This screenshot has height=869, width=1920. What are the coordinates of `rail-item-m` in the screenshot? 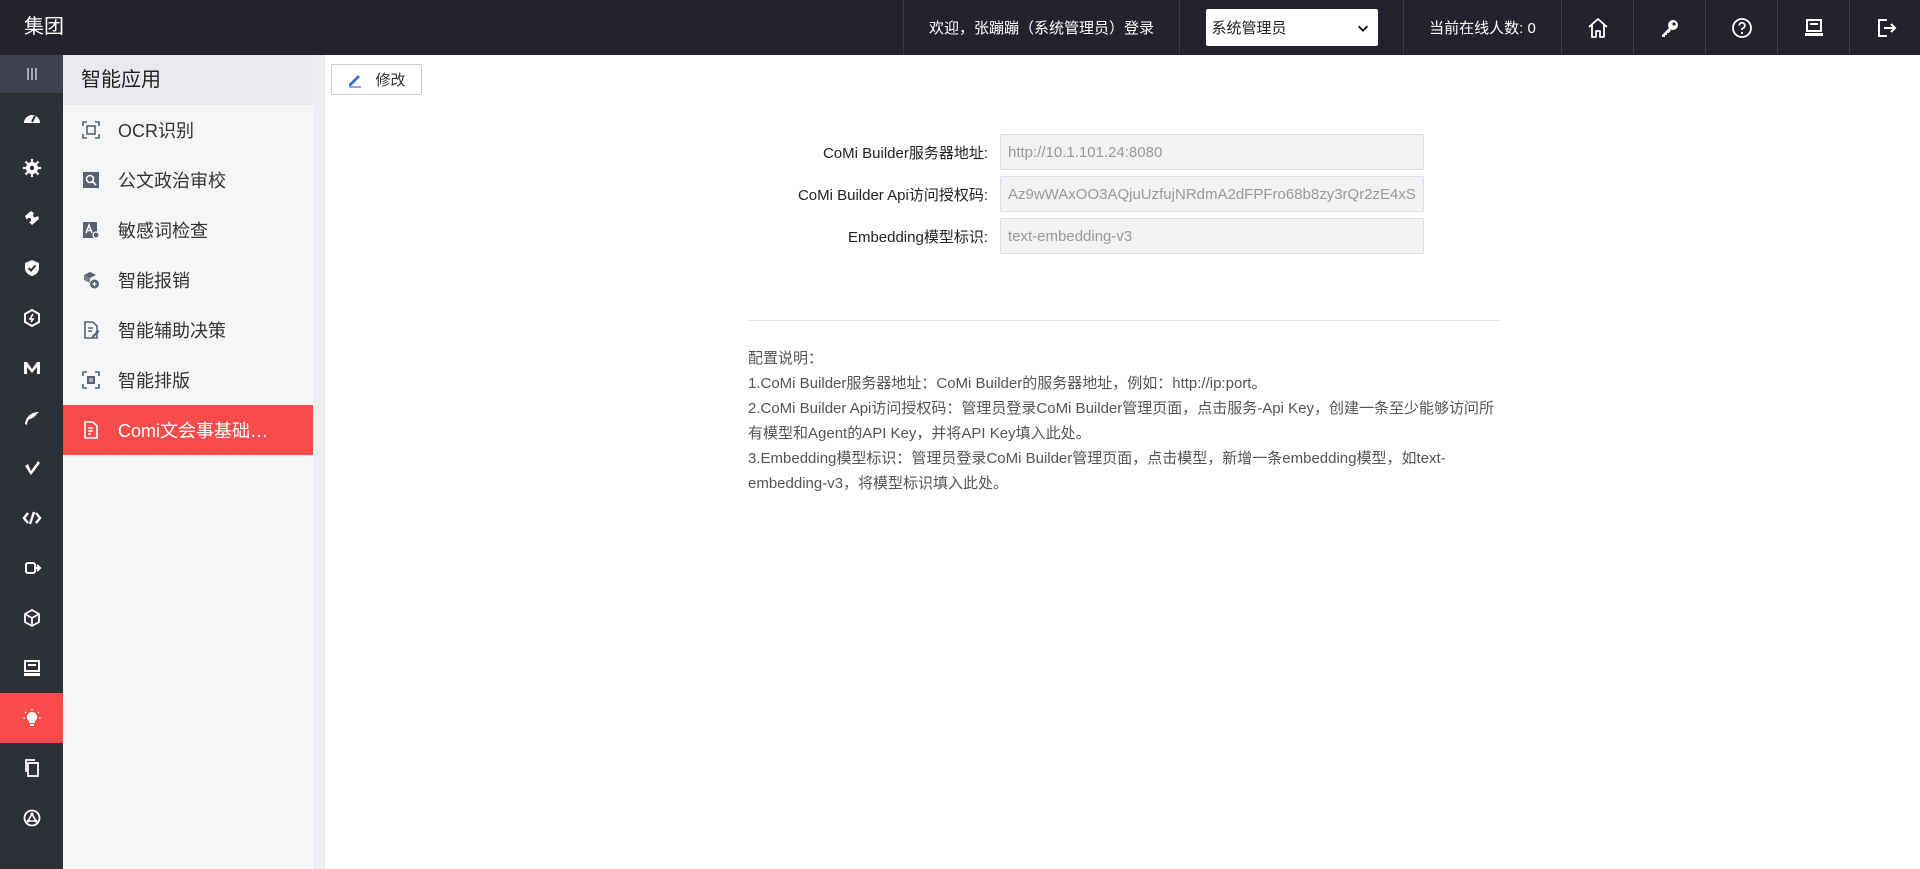 It's located at (31, 368).